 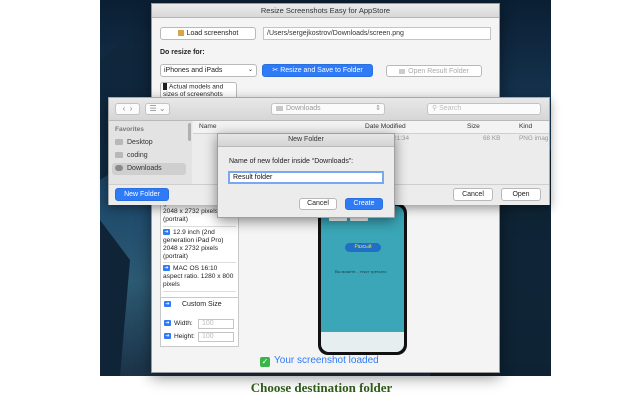 I want to click on sidebar-item-downloads: Downloads, so click(x=138, y=168).